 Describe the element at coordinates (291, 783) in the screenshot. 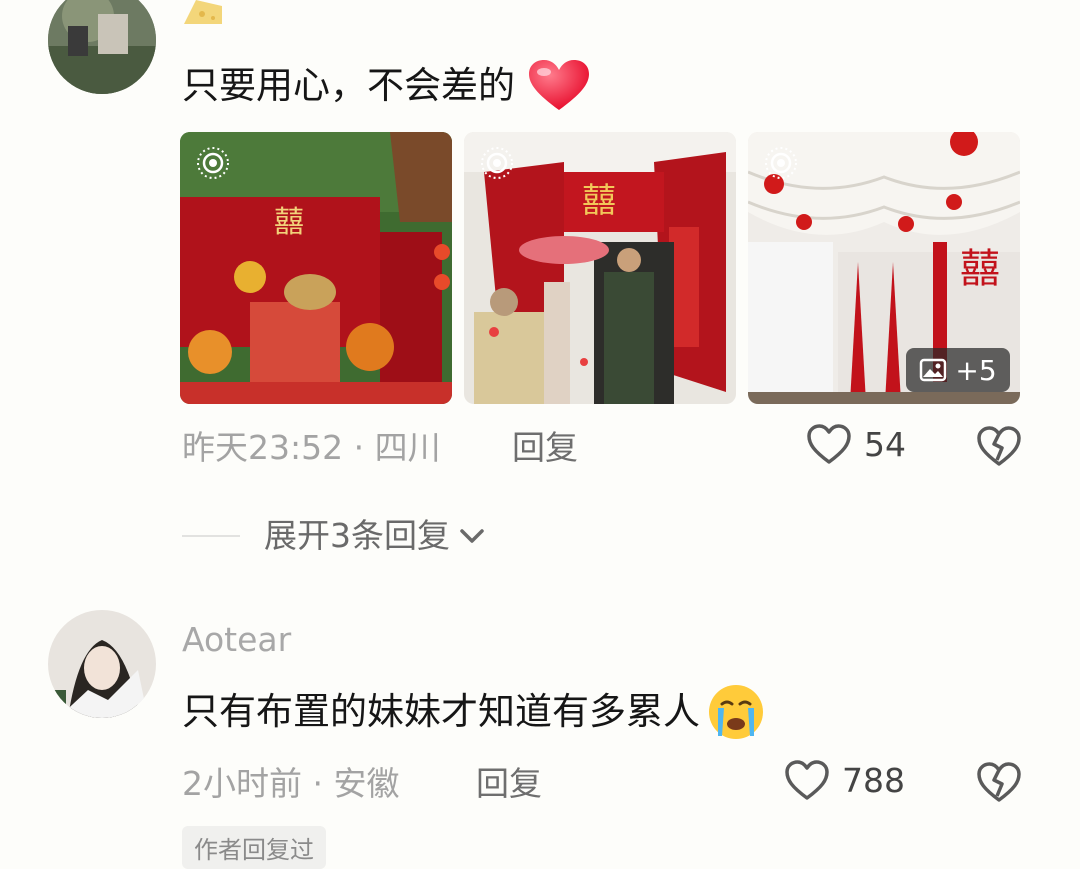

I see `comment-meta: 2小时前 · 安徽` at that location.